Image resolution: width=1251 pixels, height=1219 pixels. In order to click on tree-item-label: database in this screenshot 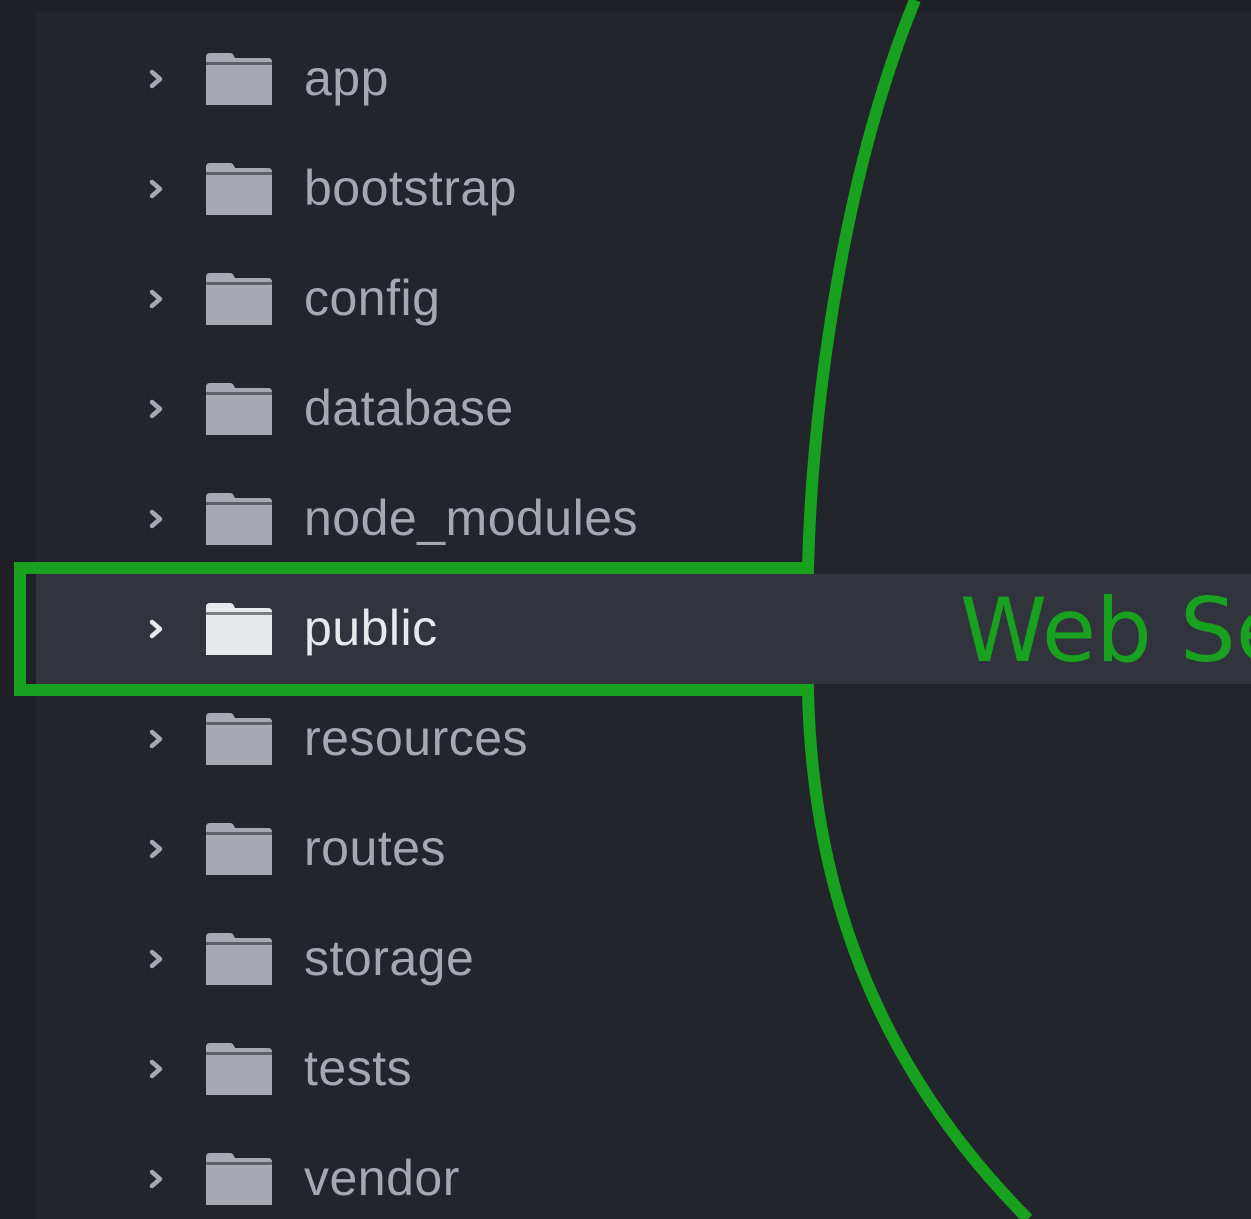, I will do `click(409, 407)`.